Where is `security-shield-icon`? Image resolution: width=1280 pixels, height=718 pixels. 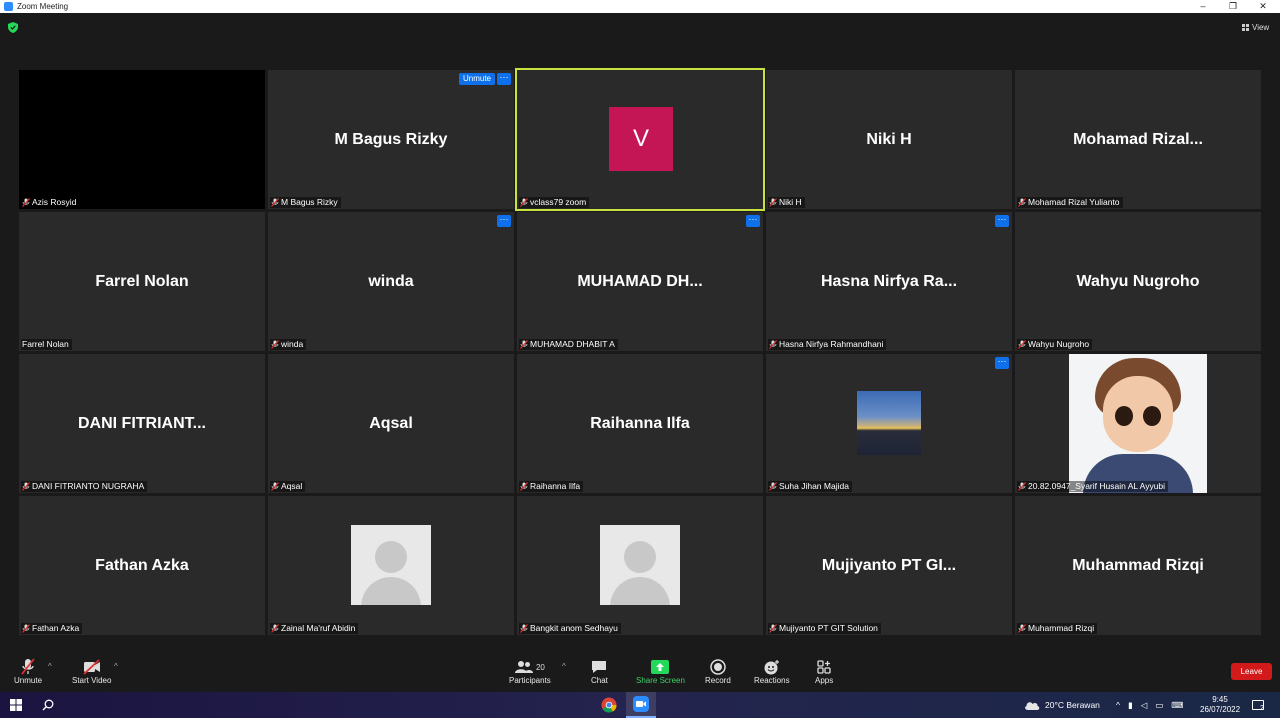 security-shield-icon is located at coordinates (13, 27).